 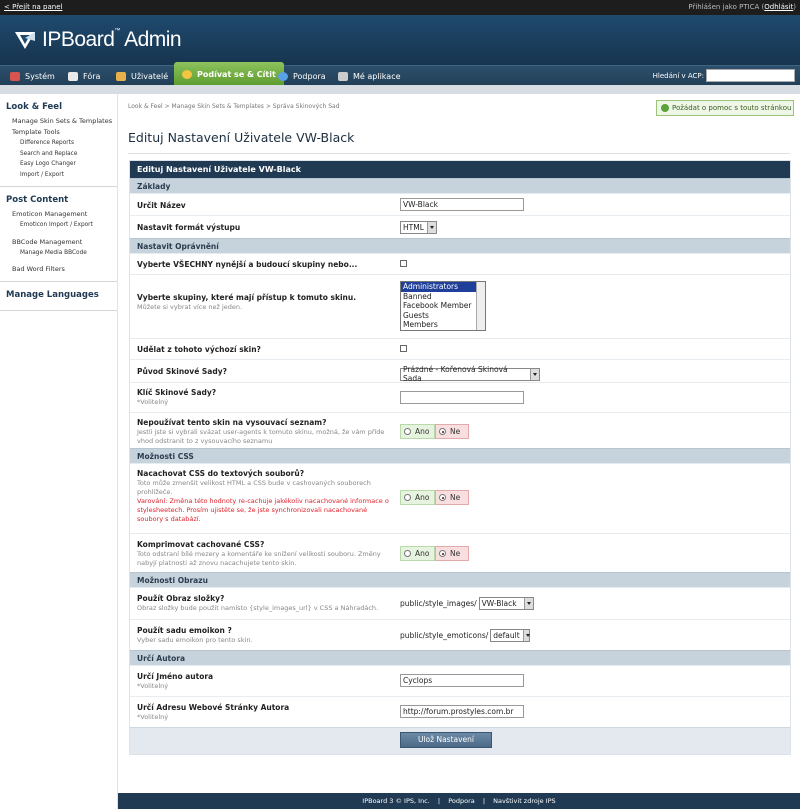 I want to click on list-item: Guests, so click(x=439, y=316).